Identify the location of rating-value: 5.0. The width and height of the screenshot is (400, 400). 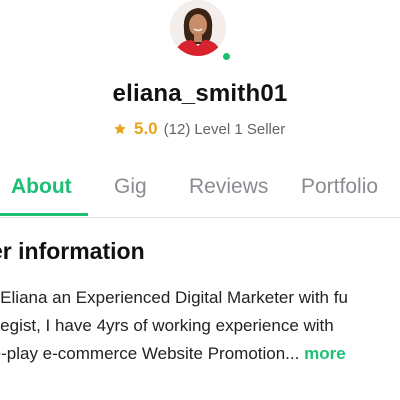
(146, 128).